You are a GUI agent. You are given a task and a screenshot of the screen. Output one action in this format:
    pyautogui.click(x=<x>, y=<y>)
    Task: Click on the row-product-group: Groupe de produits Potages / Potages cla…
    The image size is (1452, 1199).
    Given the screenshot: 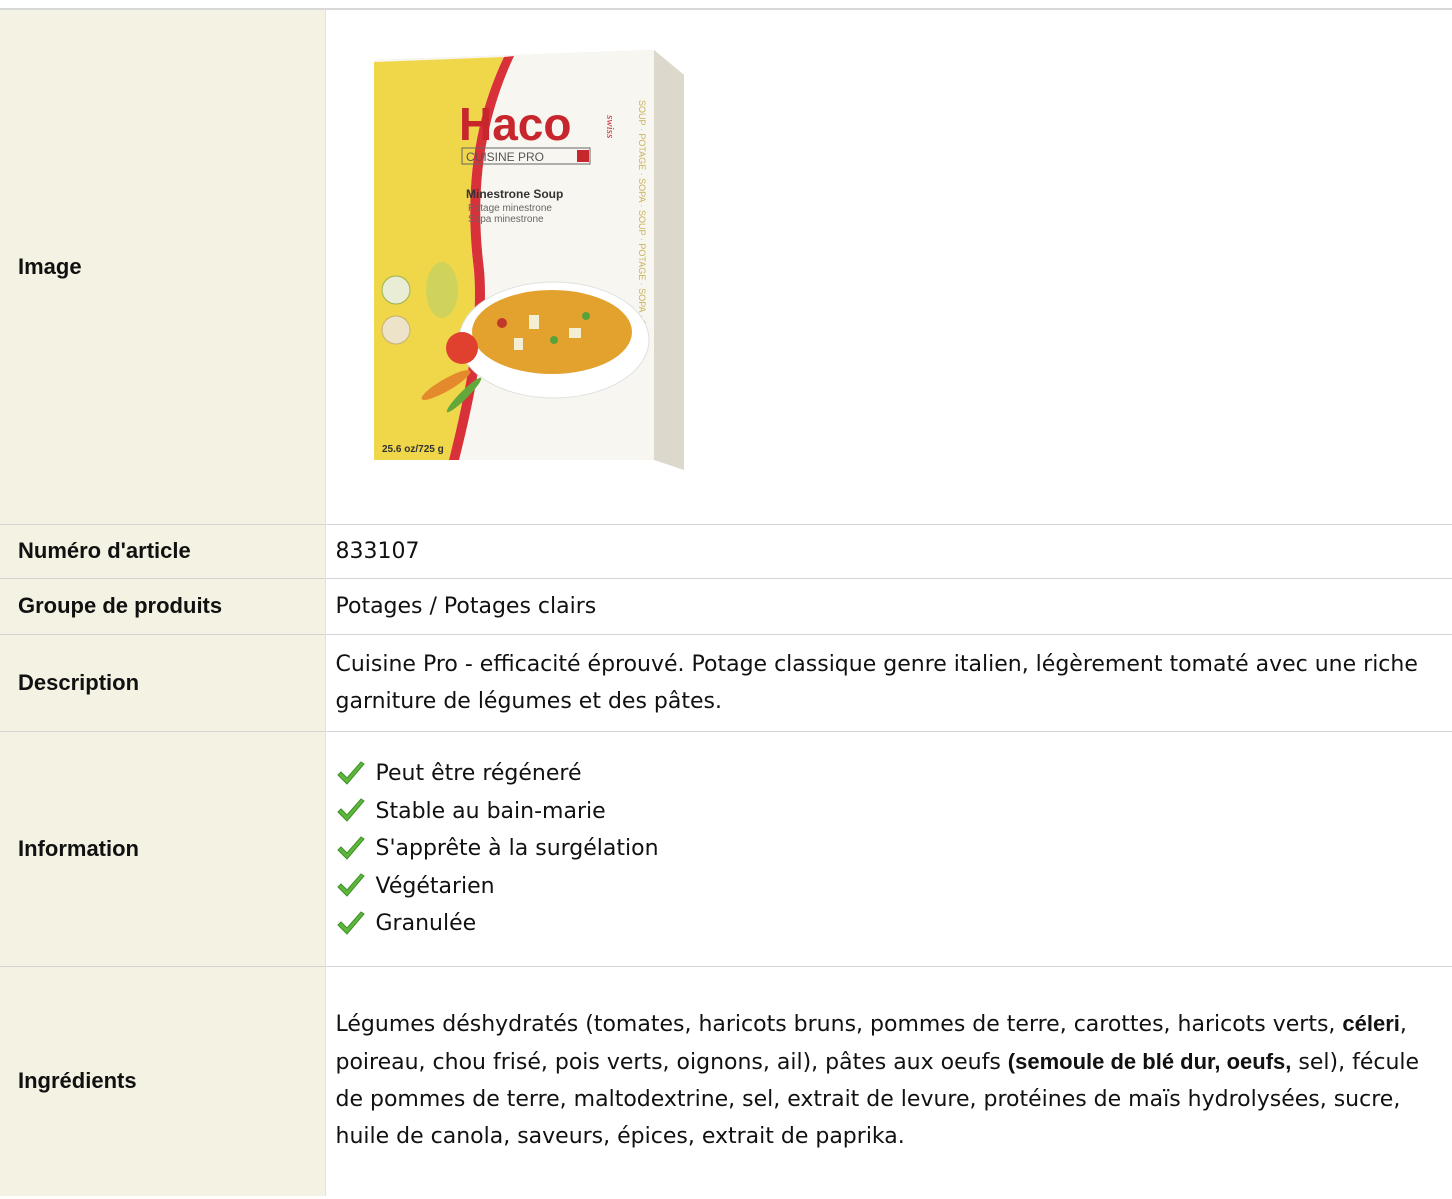 What is the action you would take?
    pyautogui.click(x=726, y=606)
    